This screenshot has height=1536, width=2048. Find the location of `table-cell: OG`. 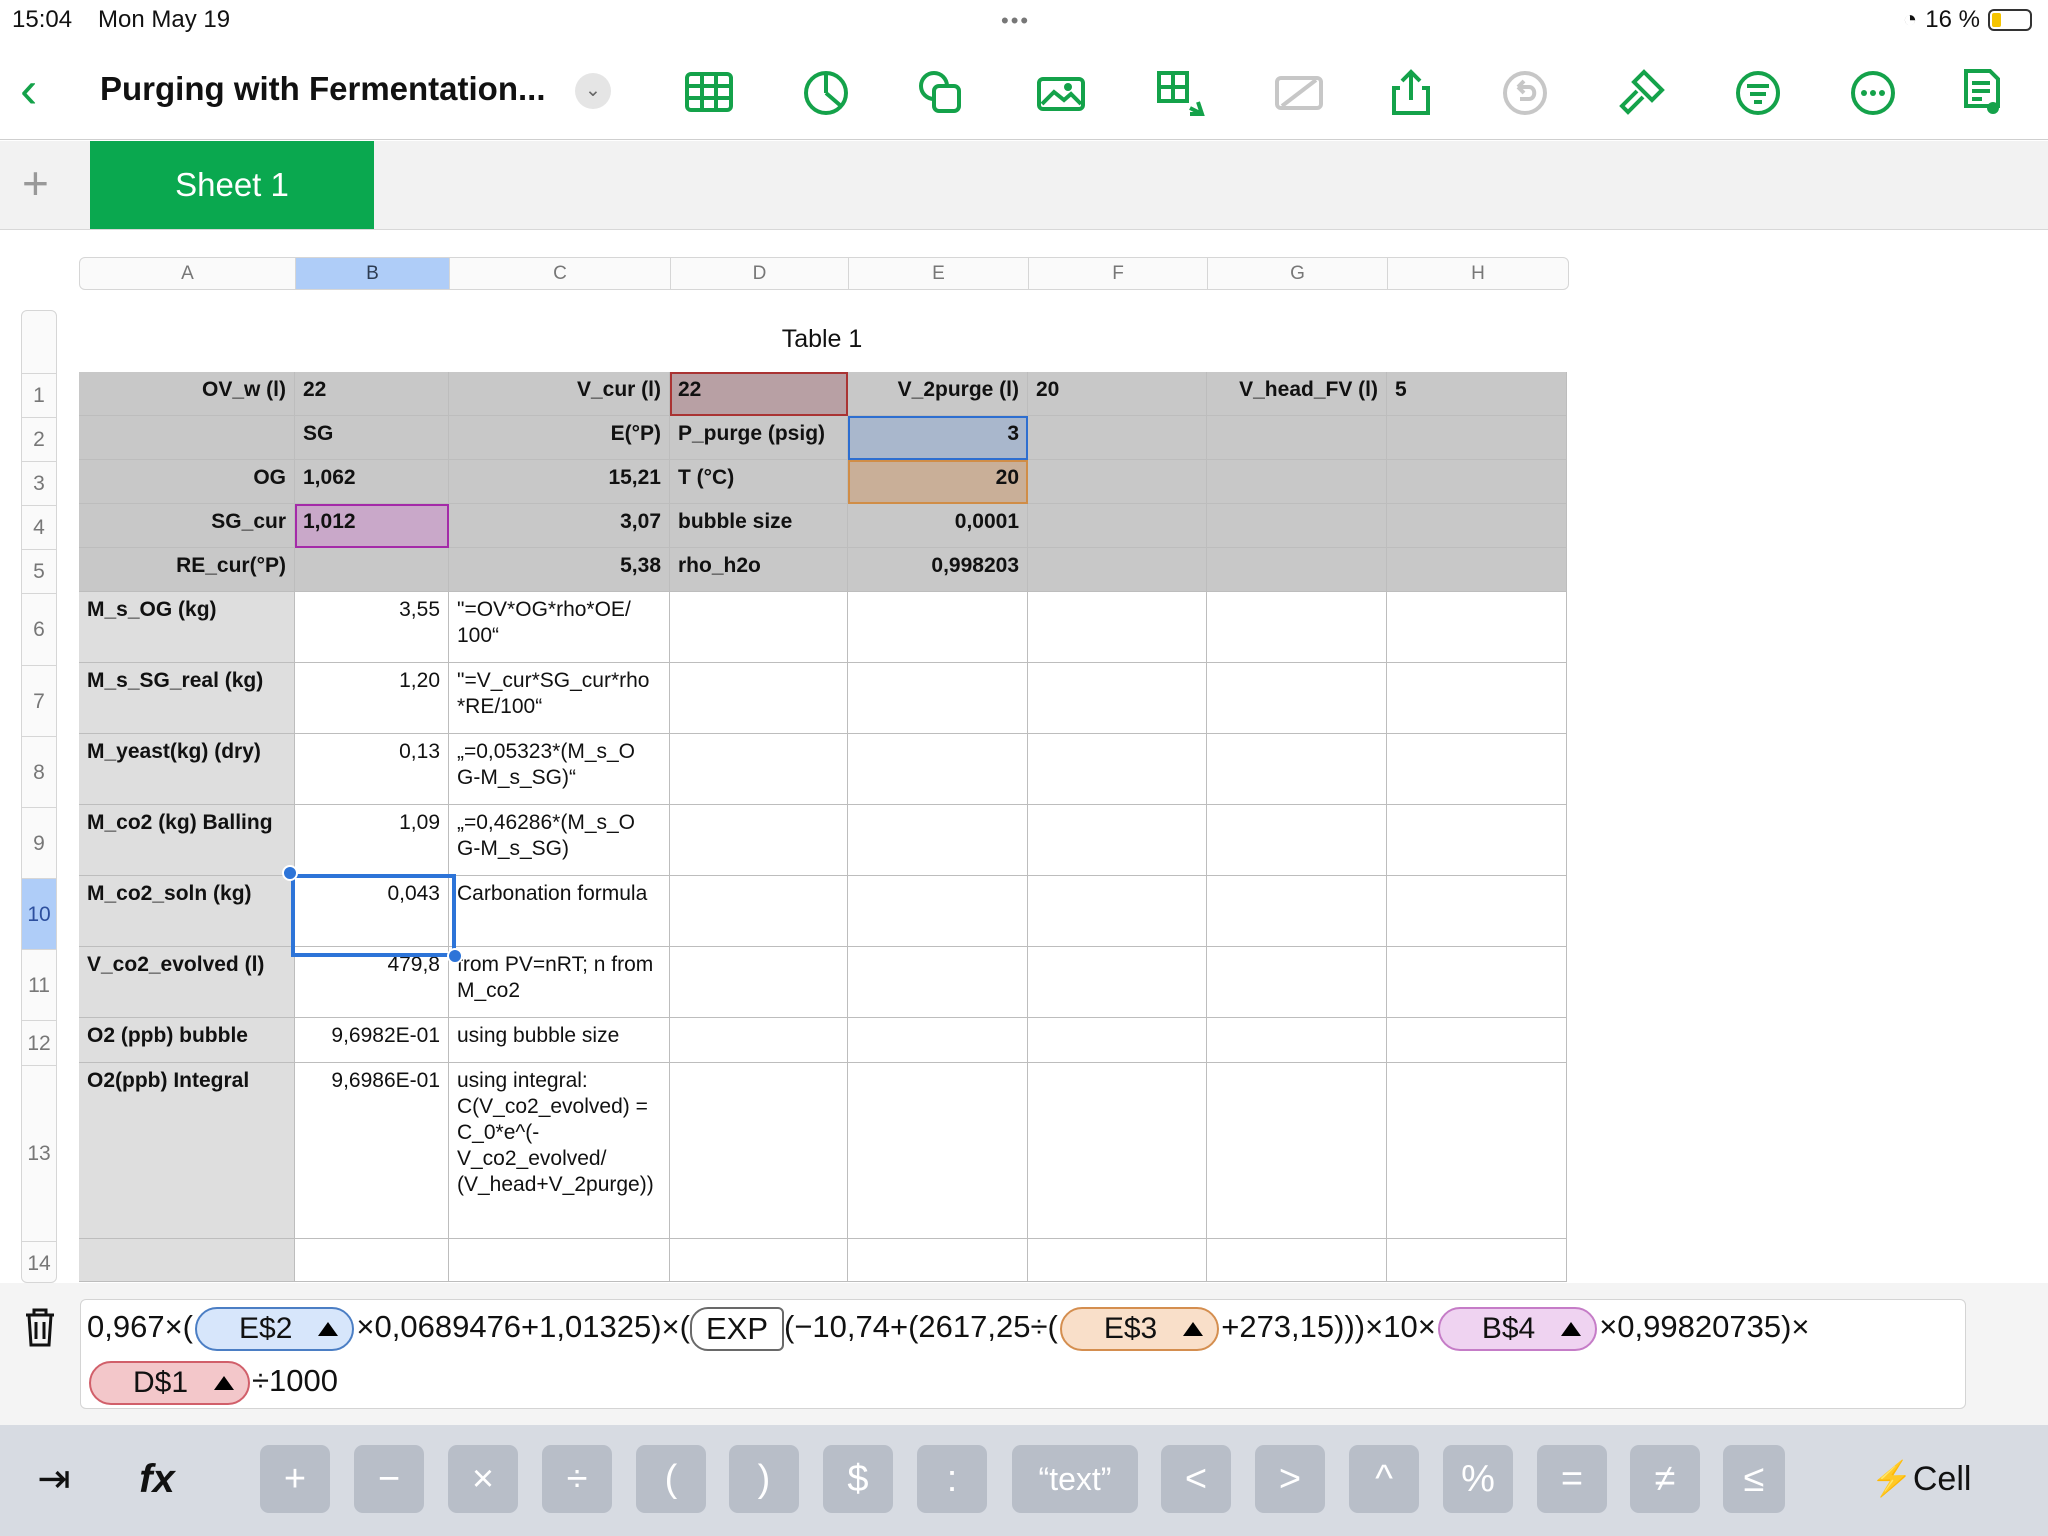

table-cell: OG is located at coordinates (187, 482).